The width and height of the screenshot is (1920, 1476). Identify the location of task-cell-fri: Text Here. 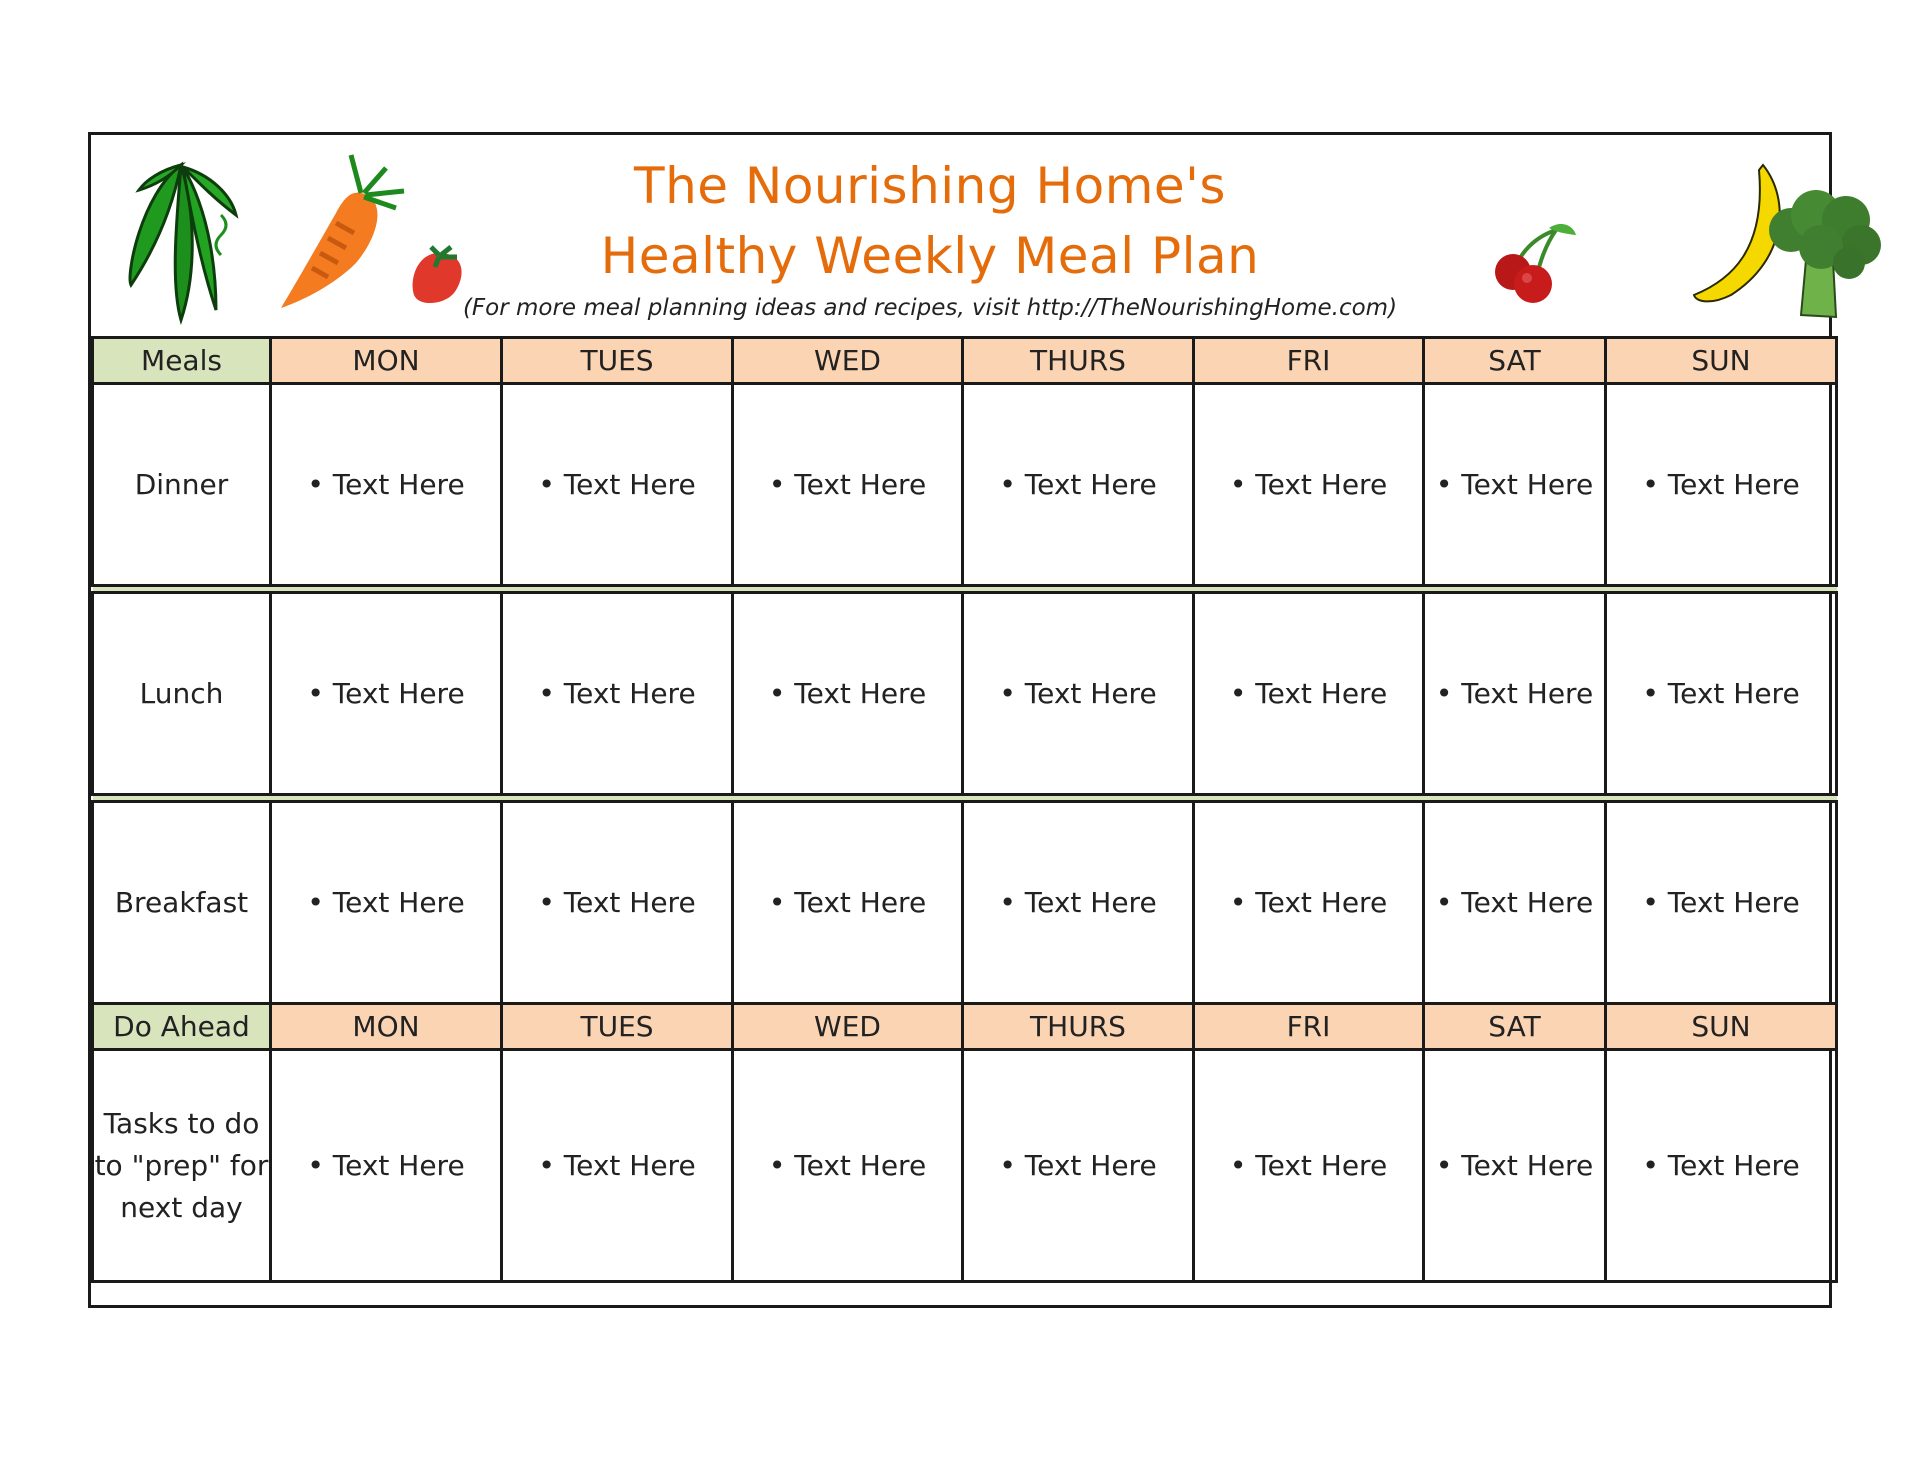
(1308, 1165).